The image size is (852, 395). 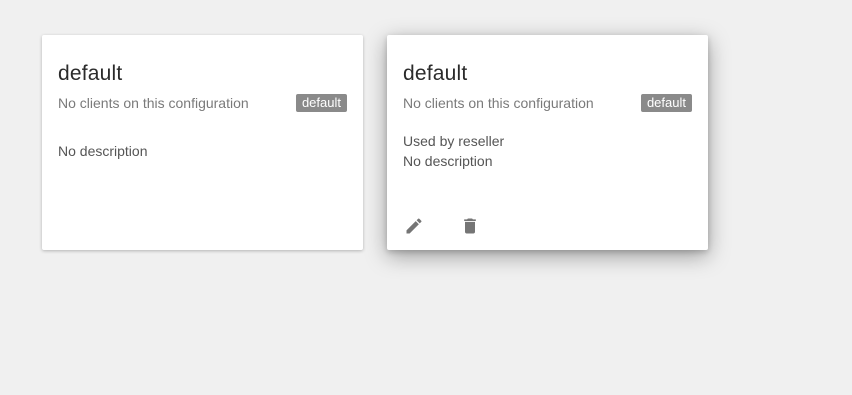 What do you see at coordinates (202, 151) in the screenshot?
I see `card-description-block: No description` at bounding box center [202, 151].